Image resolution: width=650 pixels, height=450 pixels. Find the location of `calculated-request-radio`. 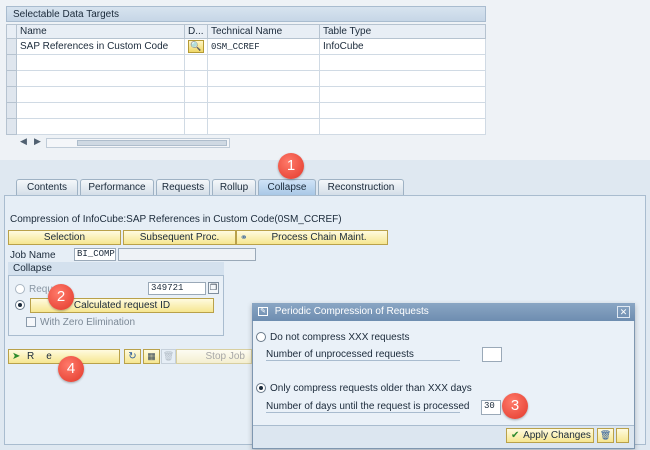

calculated-request-radio is located at coordinates (20, 305).